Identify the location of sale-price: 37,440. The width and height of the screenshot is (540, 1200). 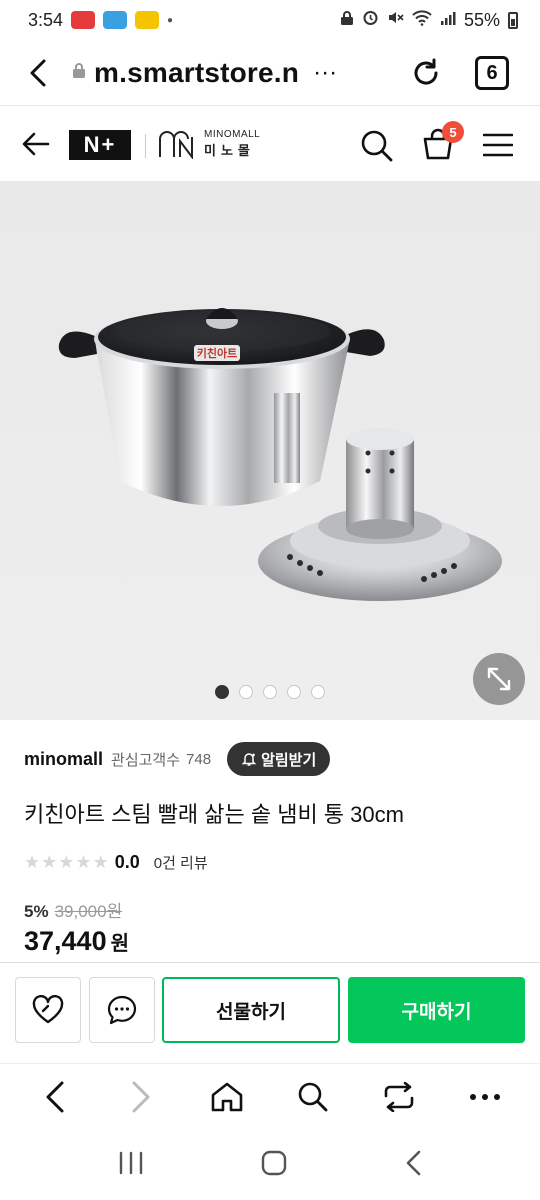
(65, 941).